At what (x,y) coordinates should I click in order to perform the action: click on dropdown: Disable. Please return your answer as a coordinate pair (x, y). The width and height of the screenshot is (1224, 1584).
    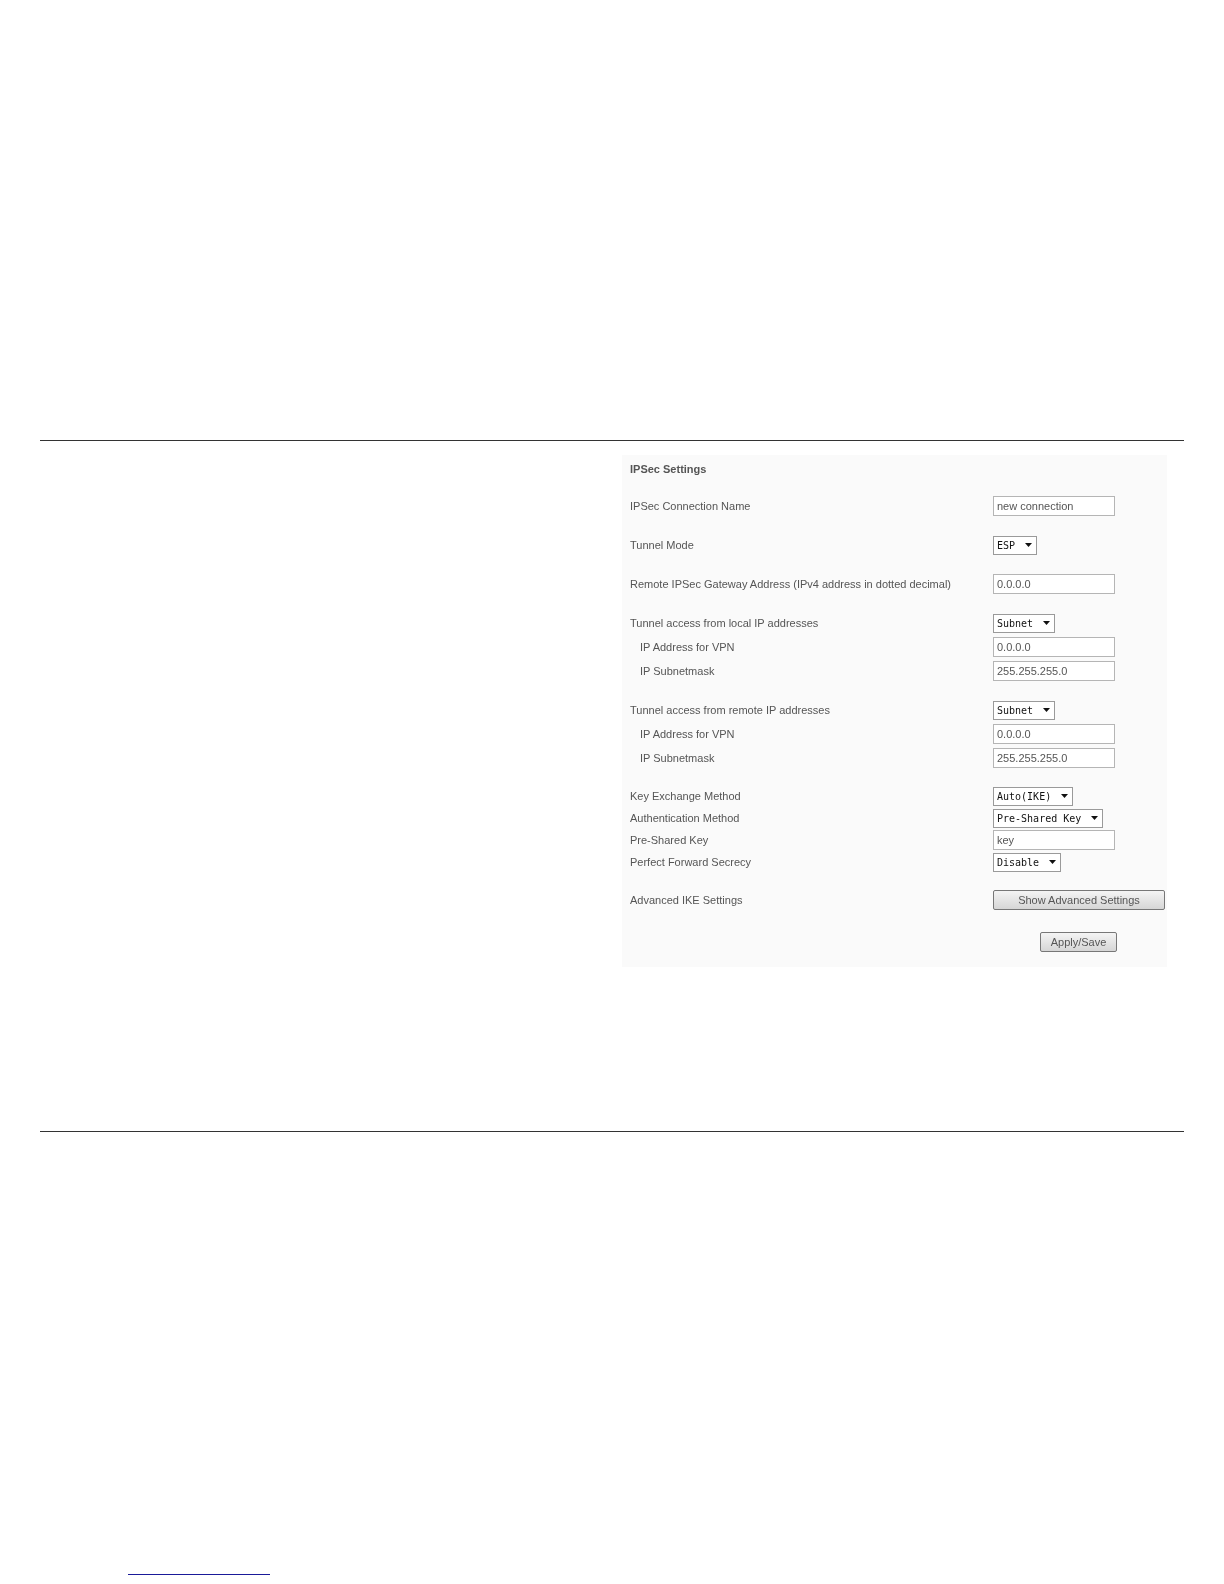
    Looking at the image, I should click on (1027, 862).